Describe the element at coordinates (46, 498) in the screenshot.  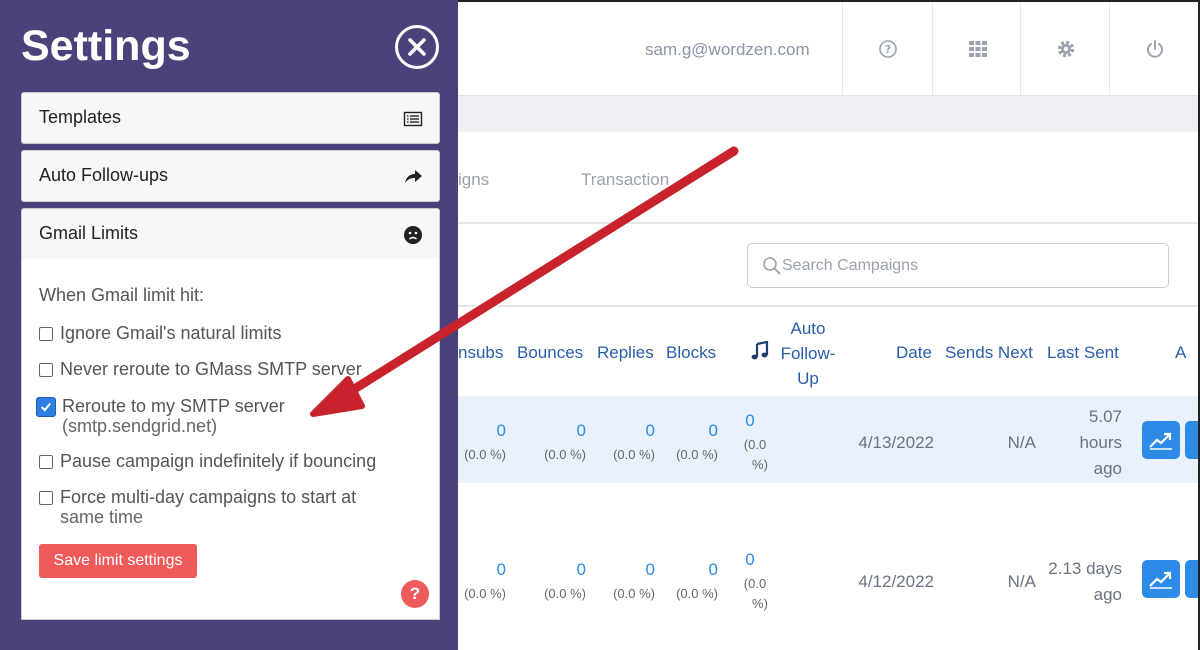
I see `force-multiday-checkbox` at that location.